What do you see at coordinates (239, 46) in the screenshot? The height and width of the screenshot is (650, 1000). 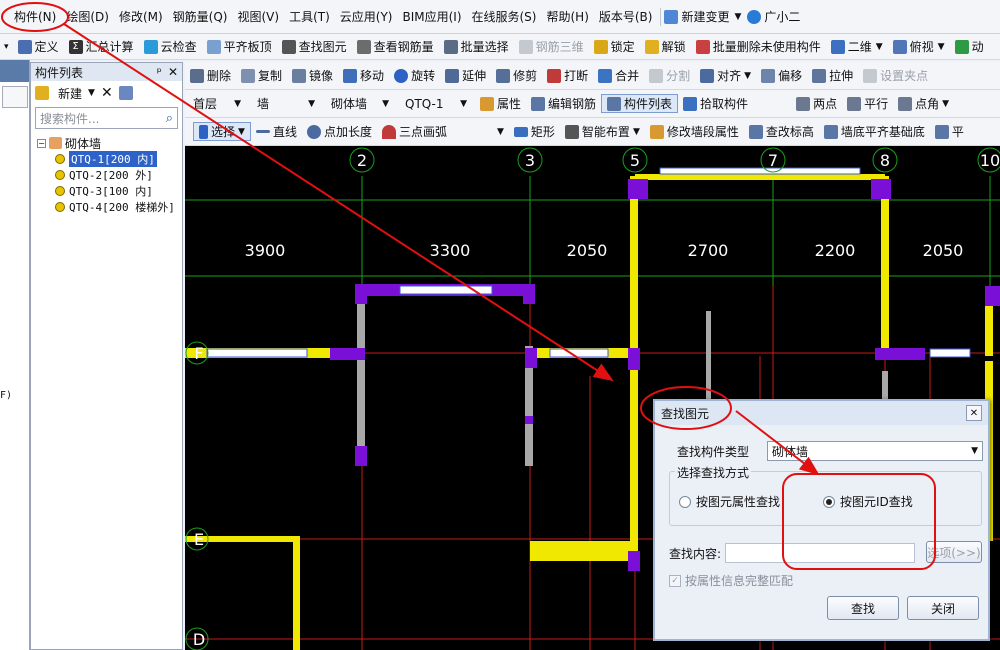 I see `align-slab-top-button: 平齐板顶` at bounding box center [239, 46].